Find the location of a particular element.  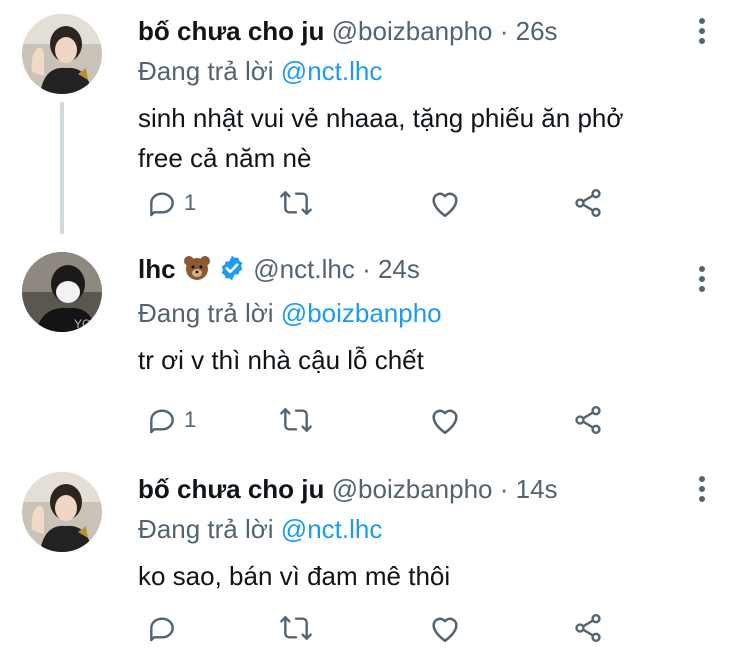

tweet-text: tr ơi v thì nhà cậu lỗ chết is located at coordinates (409, 360).